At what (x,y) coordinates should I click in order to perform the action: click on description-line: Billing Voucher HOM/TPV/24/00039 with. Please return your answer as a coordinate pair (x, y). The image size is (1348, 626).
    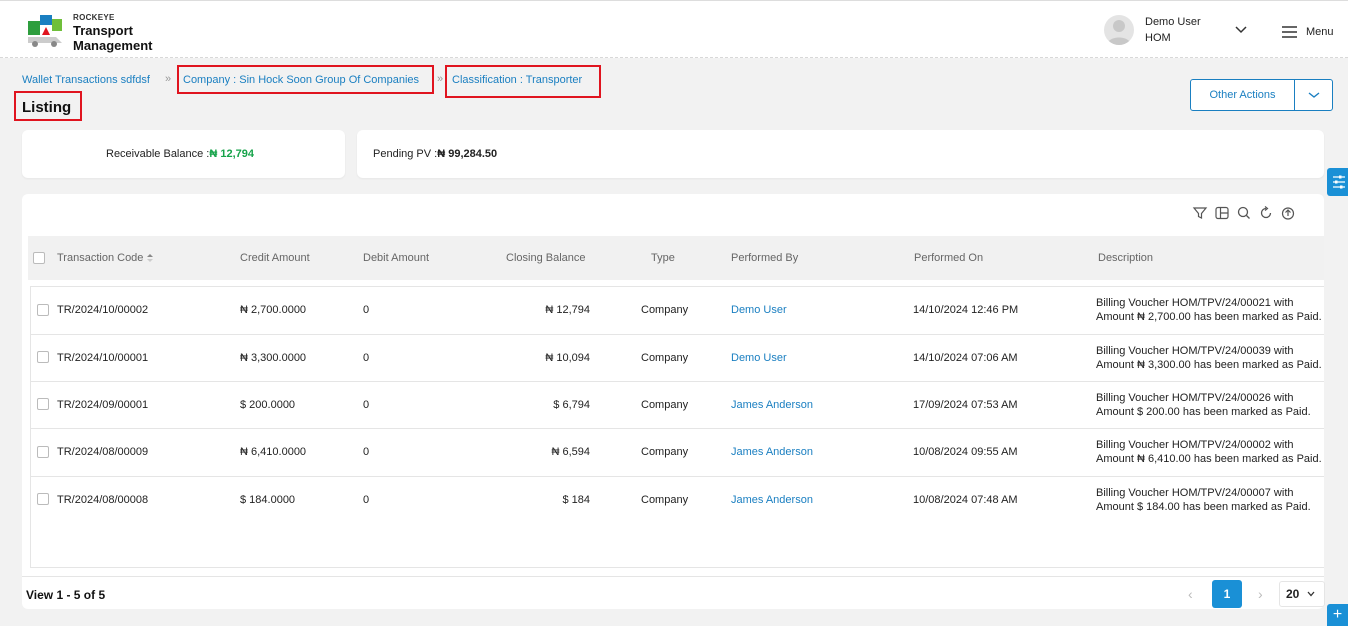
    Looking at the image, I should click on (1195, 351).